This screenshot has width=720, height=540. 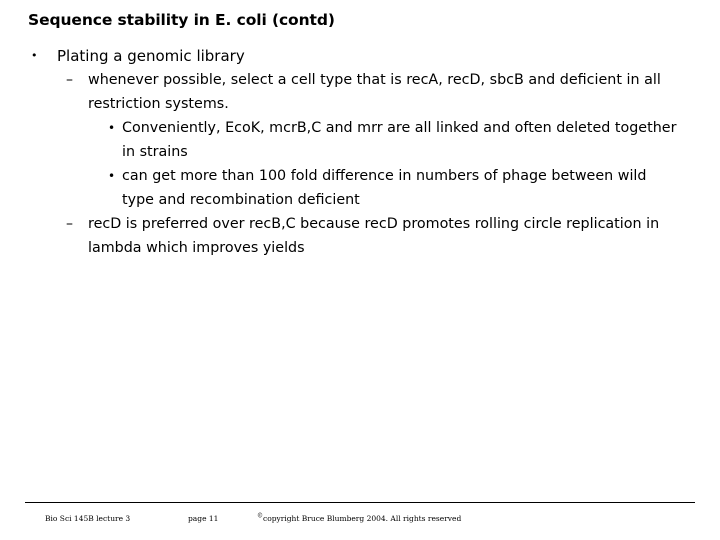 What do you see at coordinates (360, 502) in the screenshot?
I see `footer-divider` at bounding box center [360, 502].